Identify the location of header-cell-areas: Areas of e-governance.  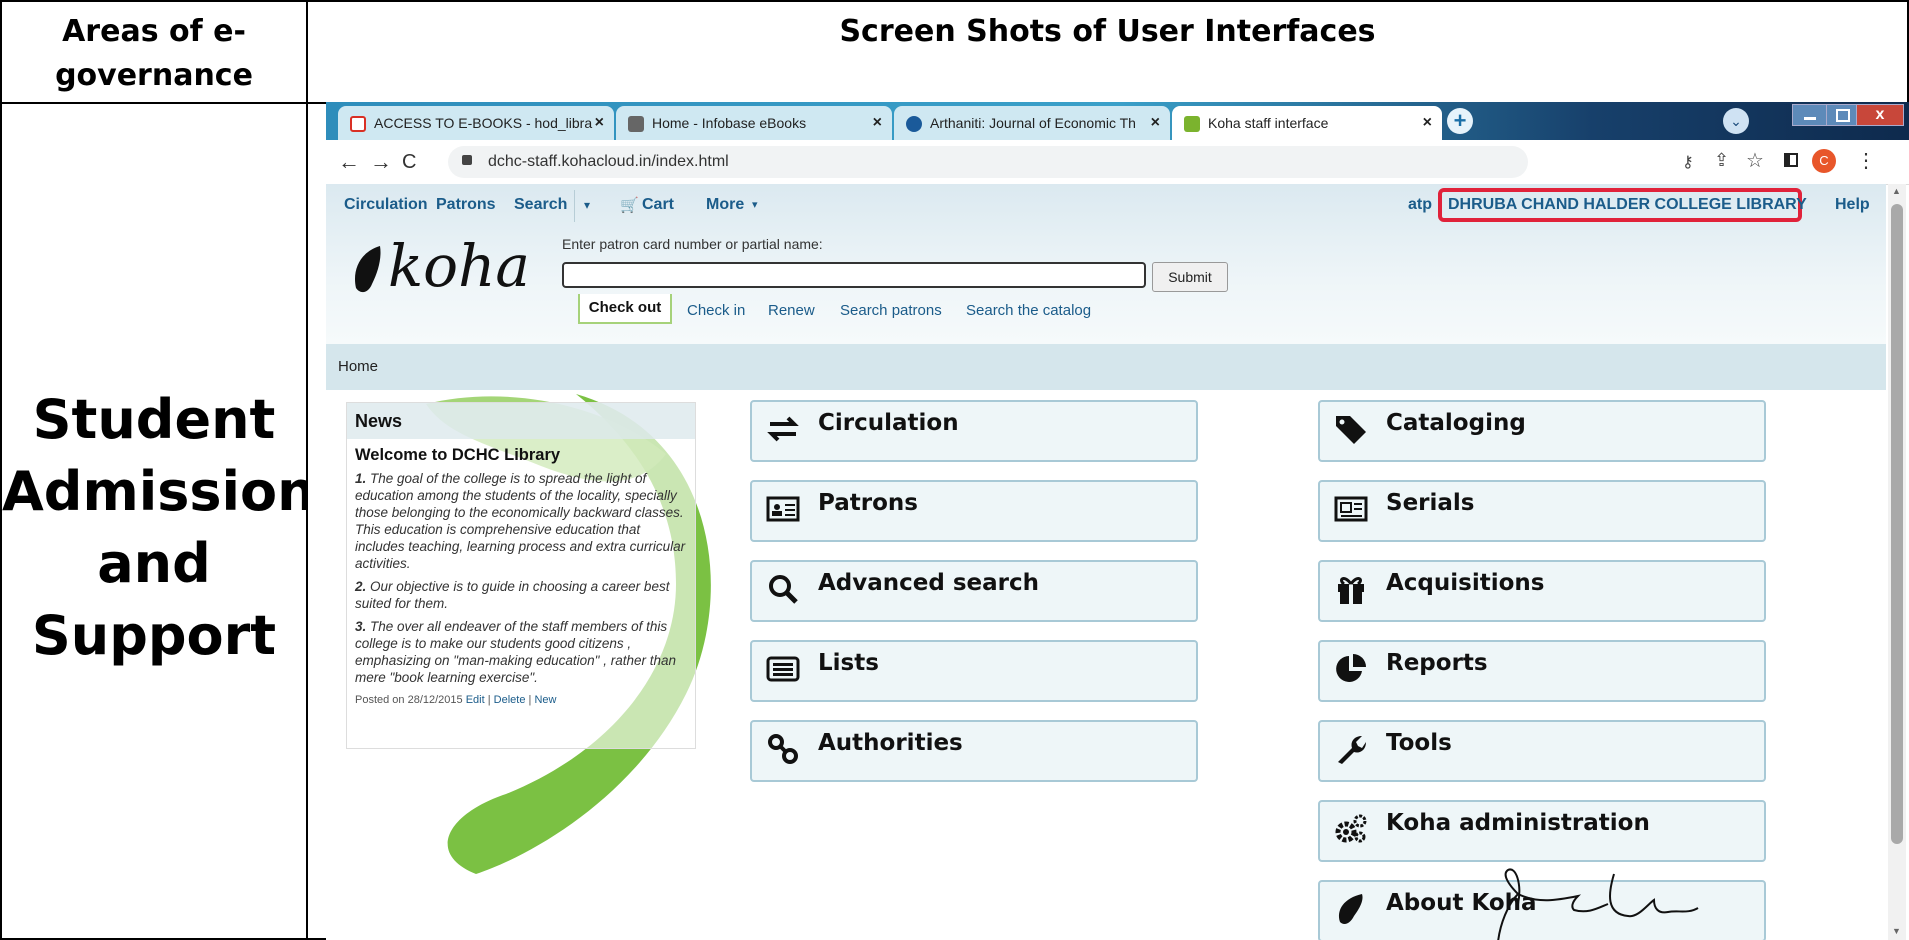
(154, 52).